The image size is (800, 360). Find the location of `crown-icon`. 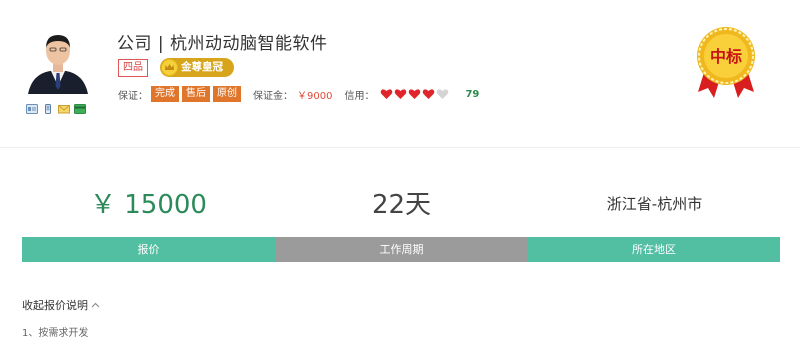

crown-icon is located at coordinates (169, 67).